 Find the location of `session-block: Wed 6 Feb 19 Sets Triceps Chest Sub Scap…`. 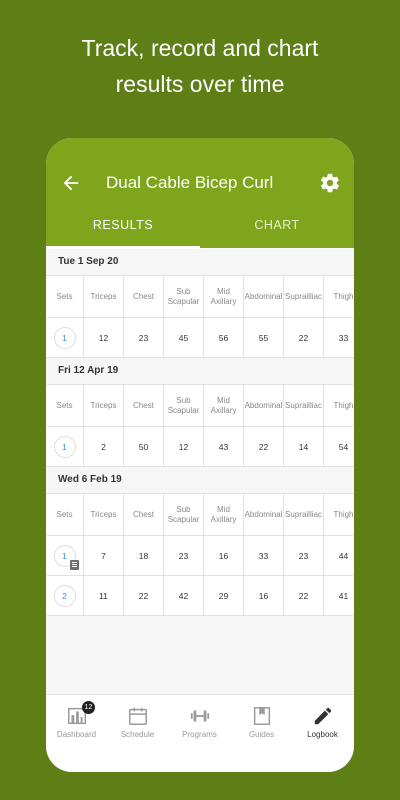

session-block: Wed 6 Feb 19 Sets Triceps Chest Sub Scap… is located at coordinates (200, 541).